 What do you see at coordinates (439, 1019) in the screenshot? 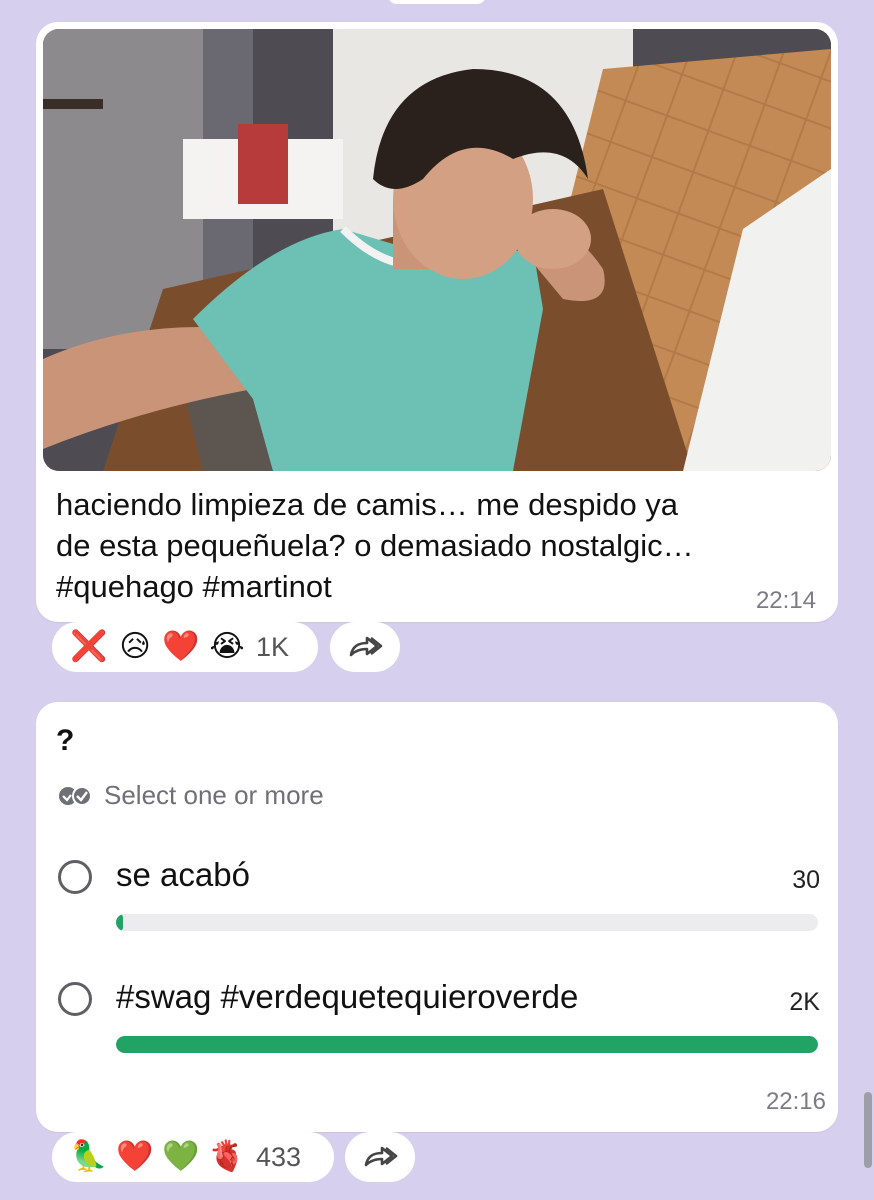
I see `poll-option: #swag #verdequetequieroverde 2K` at bounding box center [439, 1019].